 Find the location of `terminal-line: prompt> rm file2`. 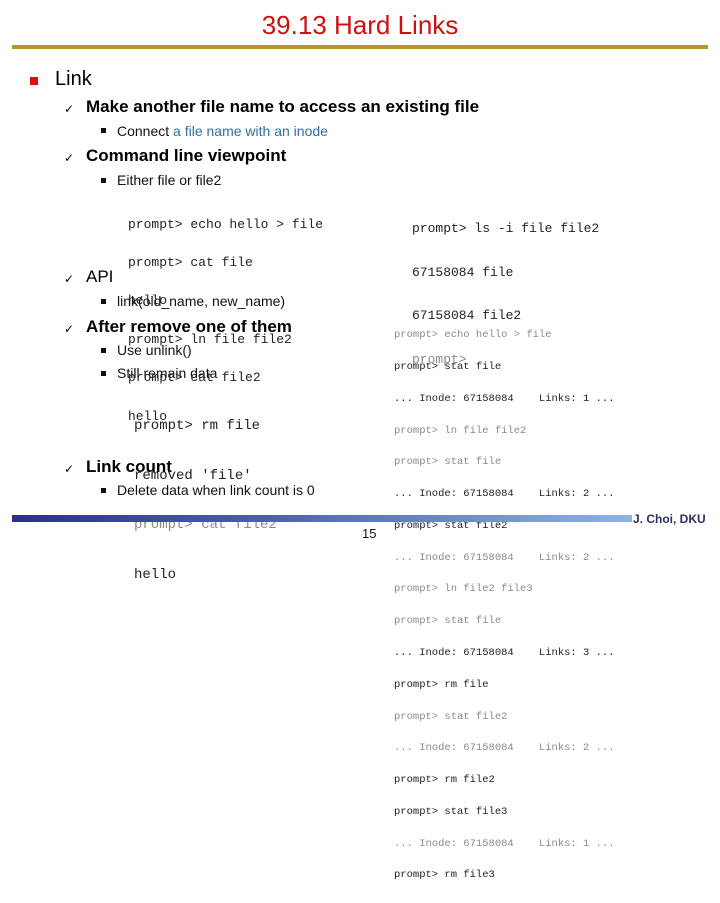

terminal-line: prompt> rm file2 is located at coordinates (444, 780).